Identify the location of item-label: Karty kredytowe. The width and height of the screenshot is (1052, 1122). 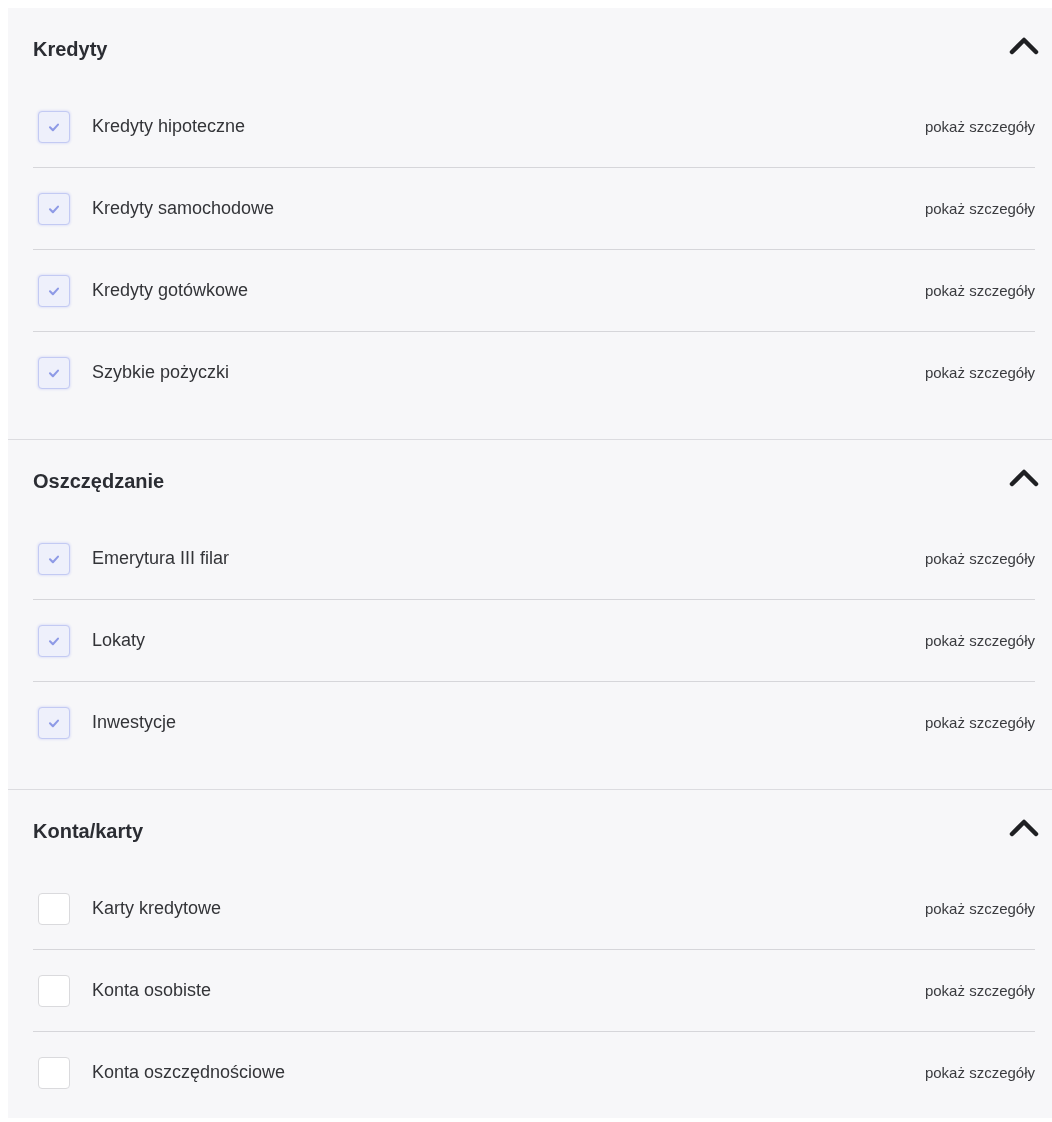
(157, 908).